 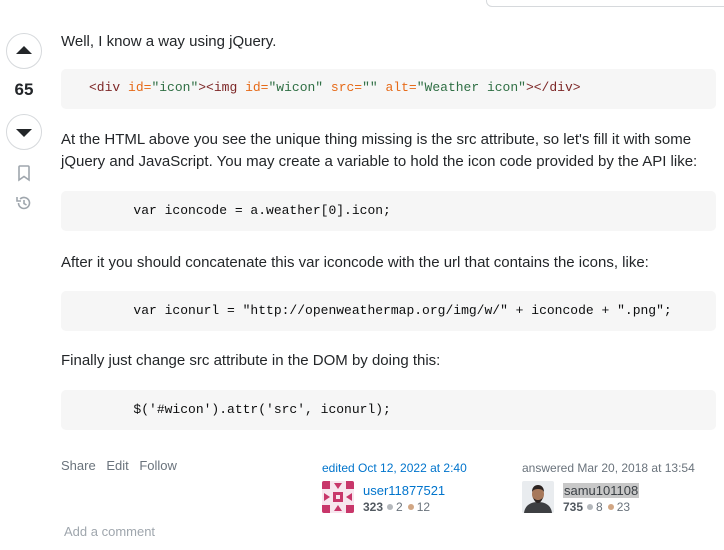 What do you see at coordinates (370, 87) in the screenshot?
I see `code-token: ""` at bounding box center [370, 87].